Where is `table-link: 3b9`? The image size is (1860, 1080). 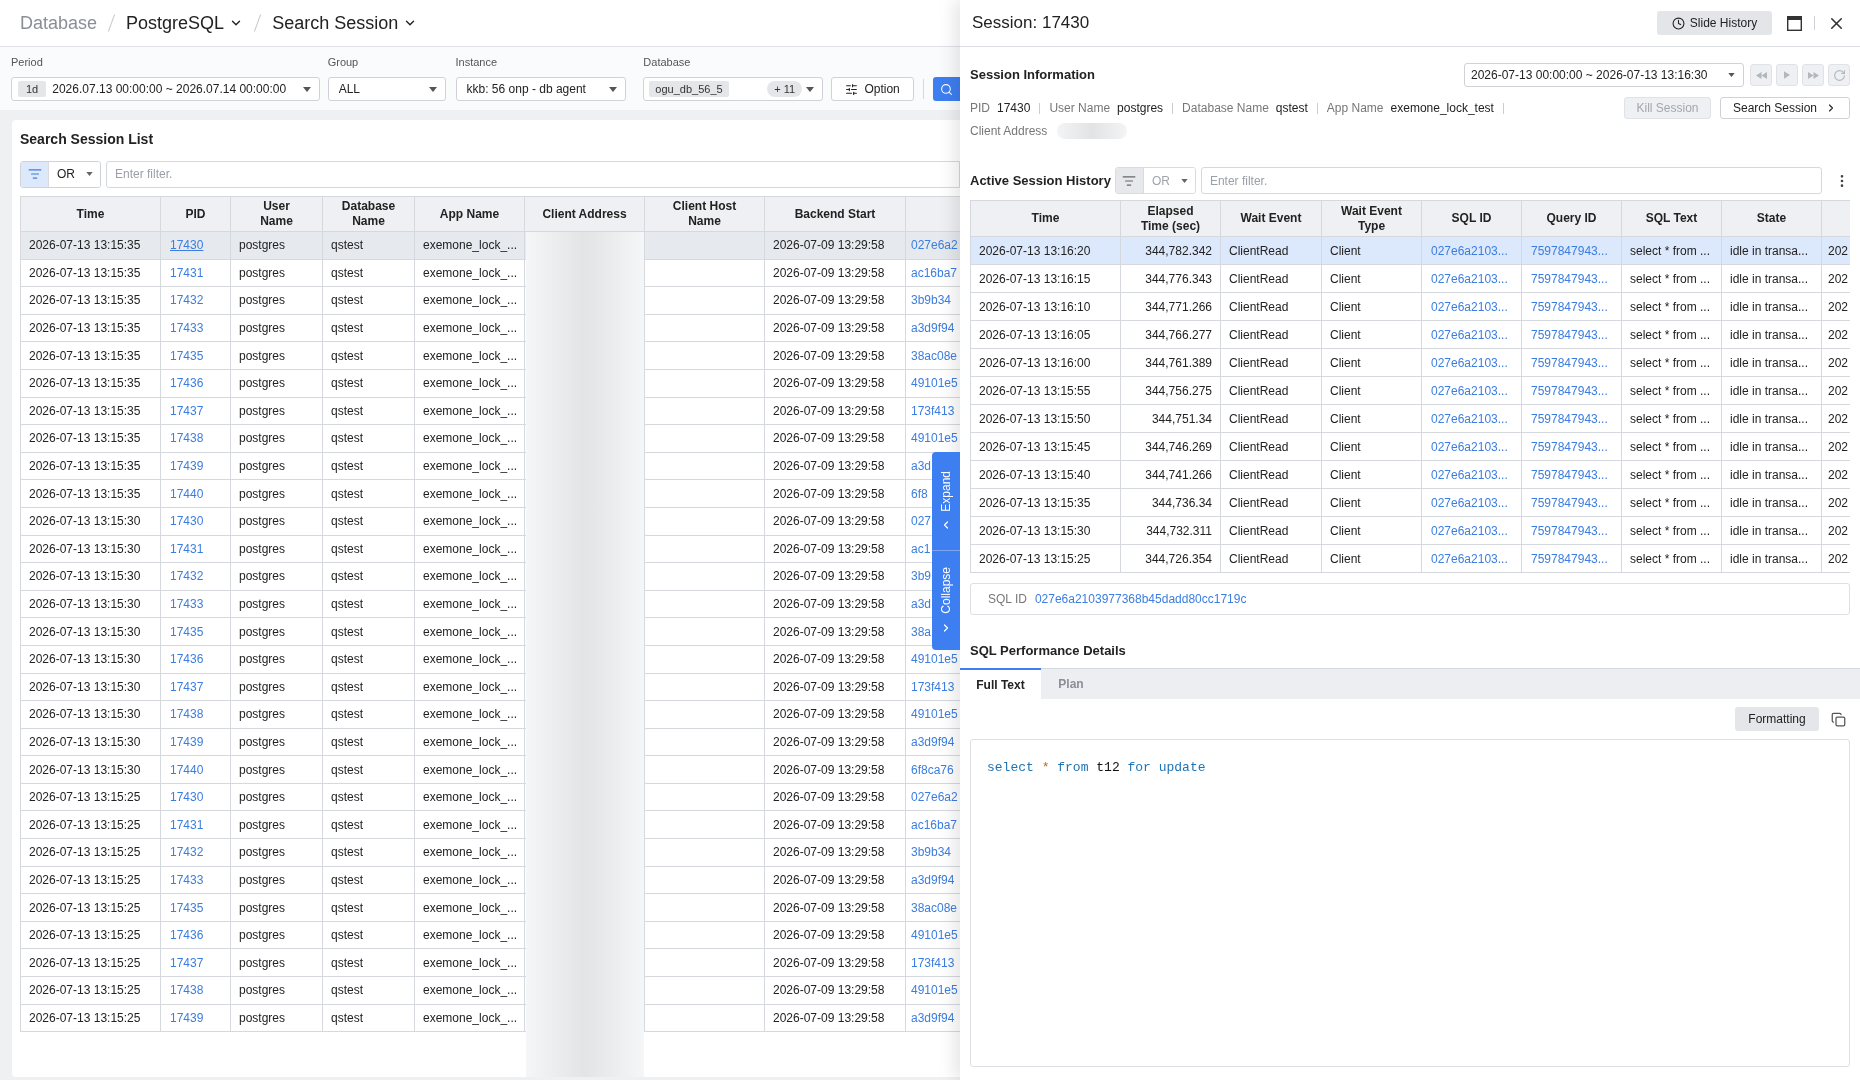 table-link: 3b9 is located at coordinates (921, 576).